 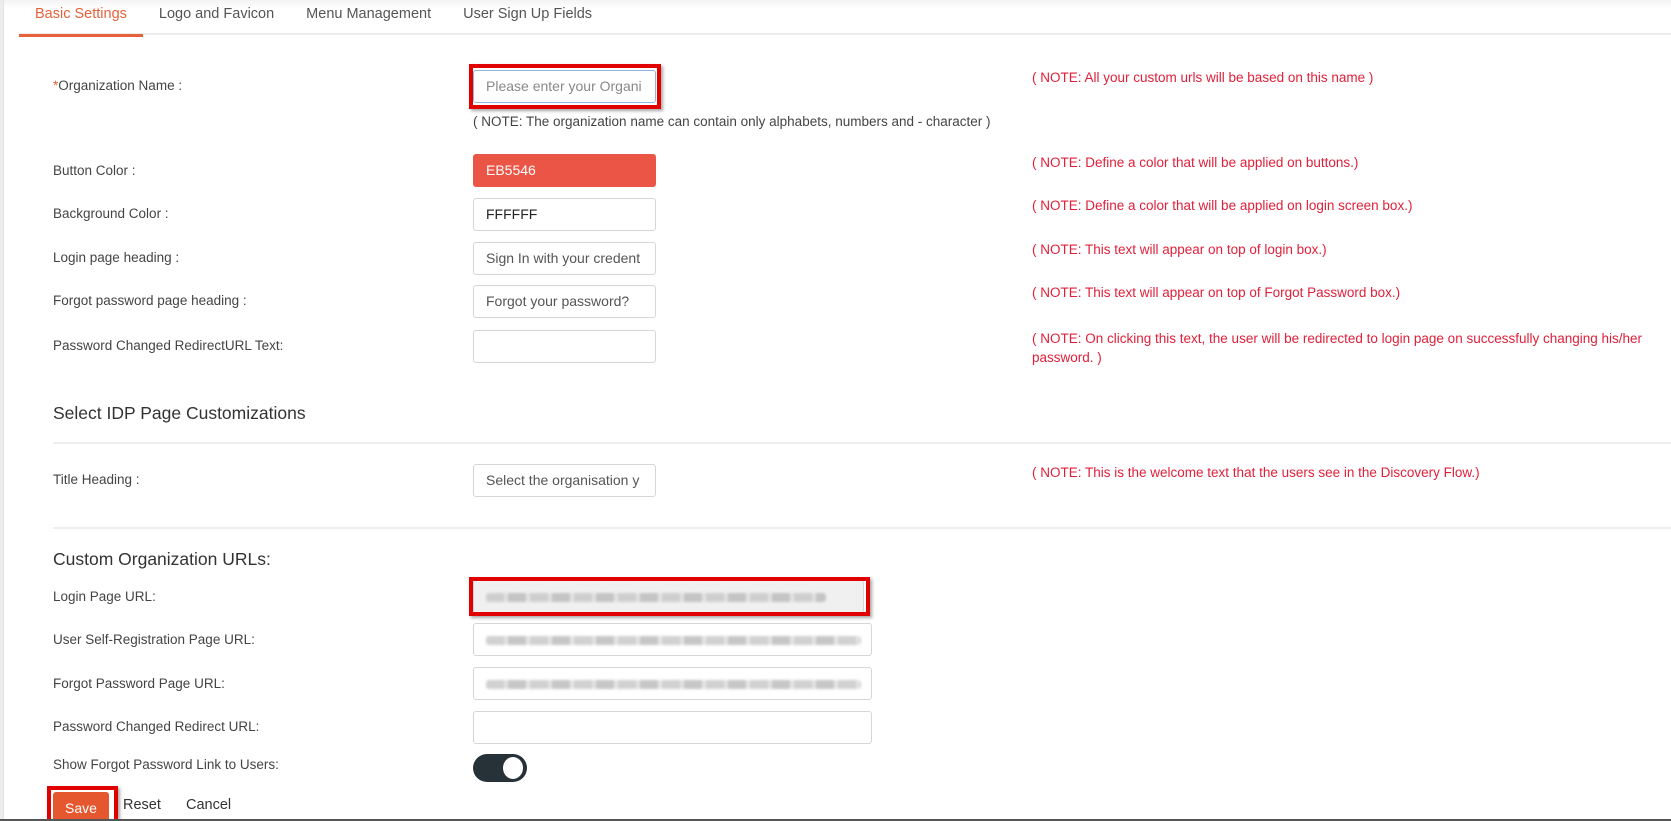 I want to click on tab-logo-and-favicon: Logo and Favicon, so click(x=216, y=17).